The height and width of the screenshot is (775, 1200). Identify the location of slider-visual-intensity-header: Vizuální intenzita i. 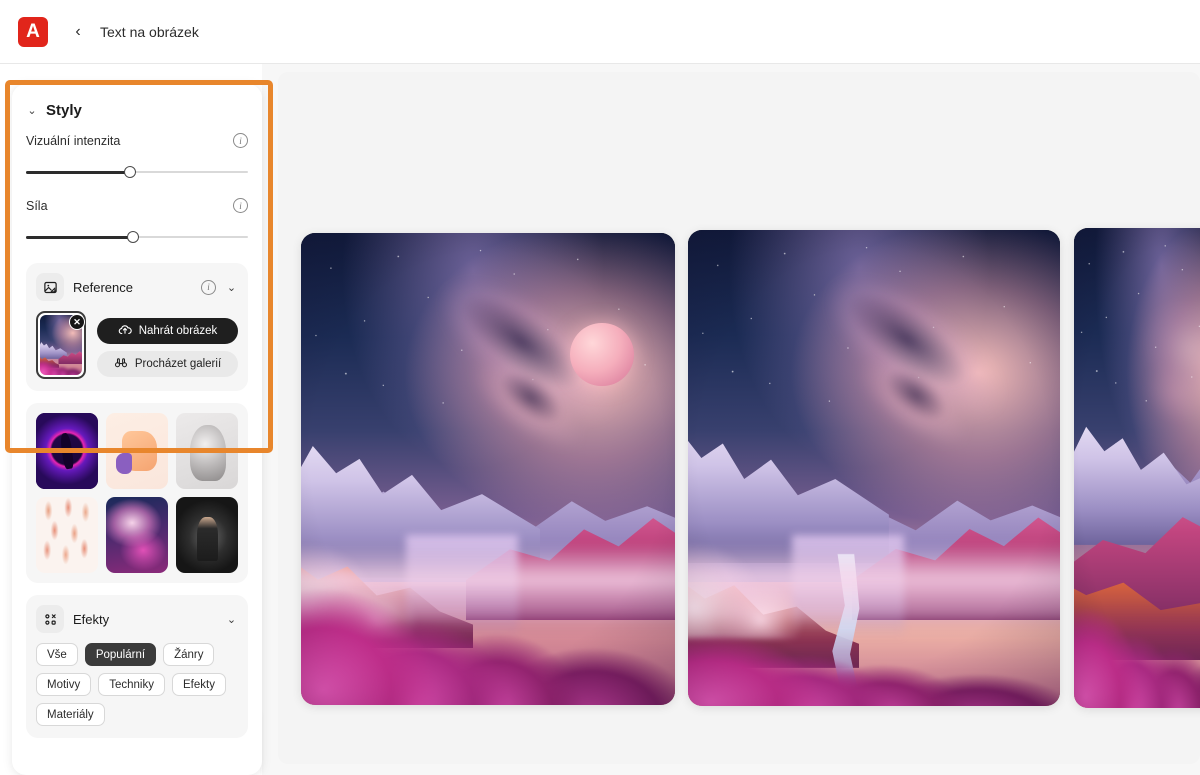
(137, 140).